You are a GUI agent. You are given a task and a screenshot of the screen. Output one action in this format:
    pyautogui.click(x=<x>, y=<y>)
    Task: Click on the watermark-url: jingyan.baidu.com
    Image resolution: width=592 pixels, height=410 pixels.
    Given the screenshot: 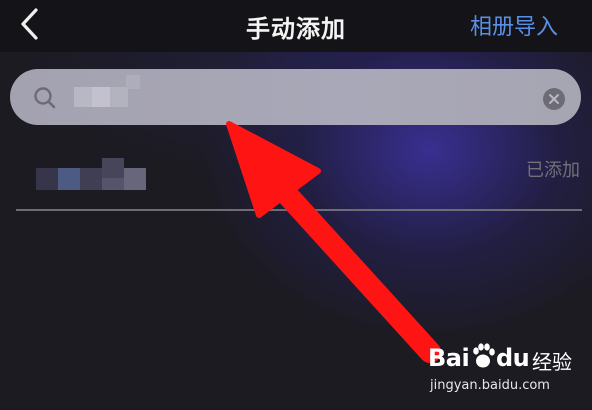 What is the action you would take?
    pyautogui.click(x=490, y=385)
    